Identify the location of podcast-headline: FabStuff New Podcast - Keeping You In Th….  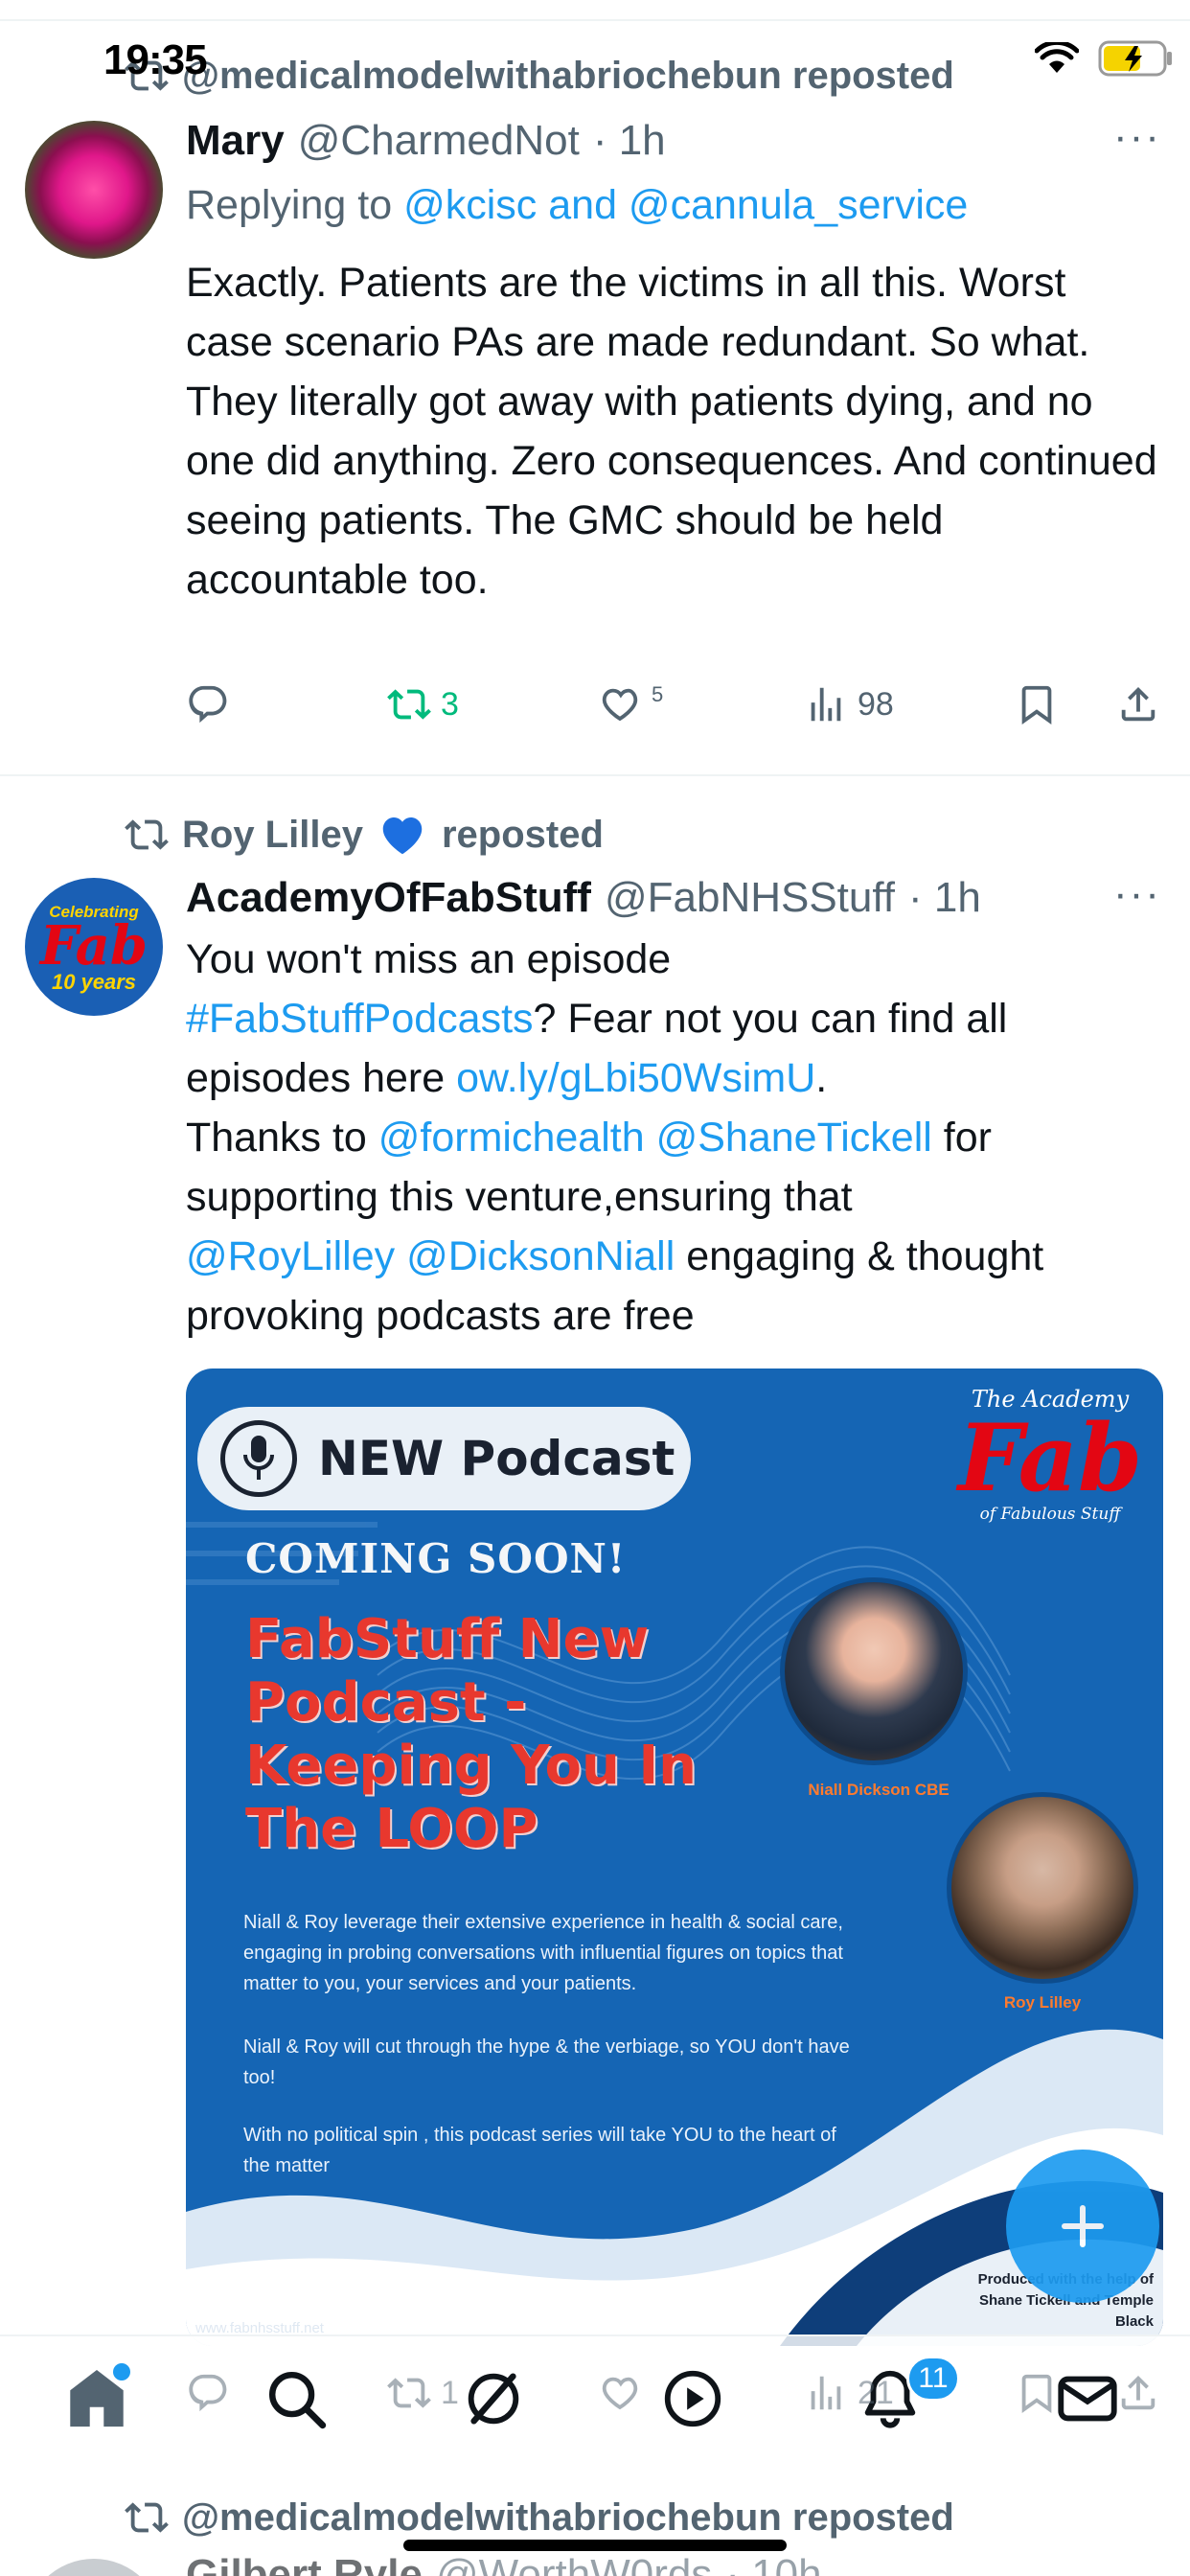
(472, 1734).